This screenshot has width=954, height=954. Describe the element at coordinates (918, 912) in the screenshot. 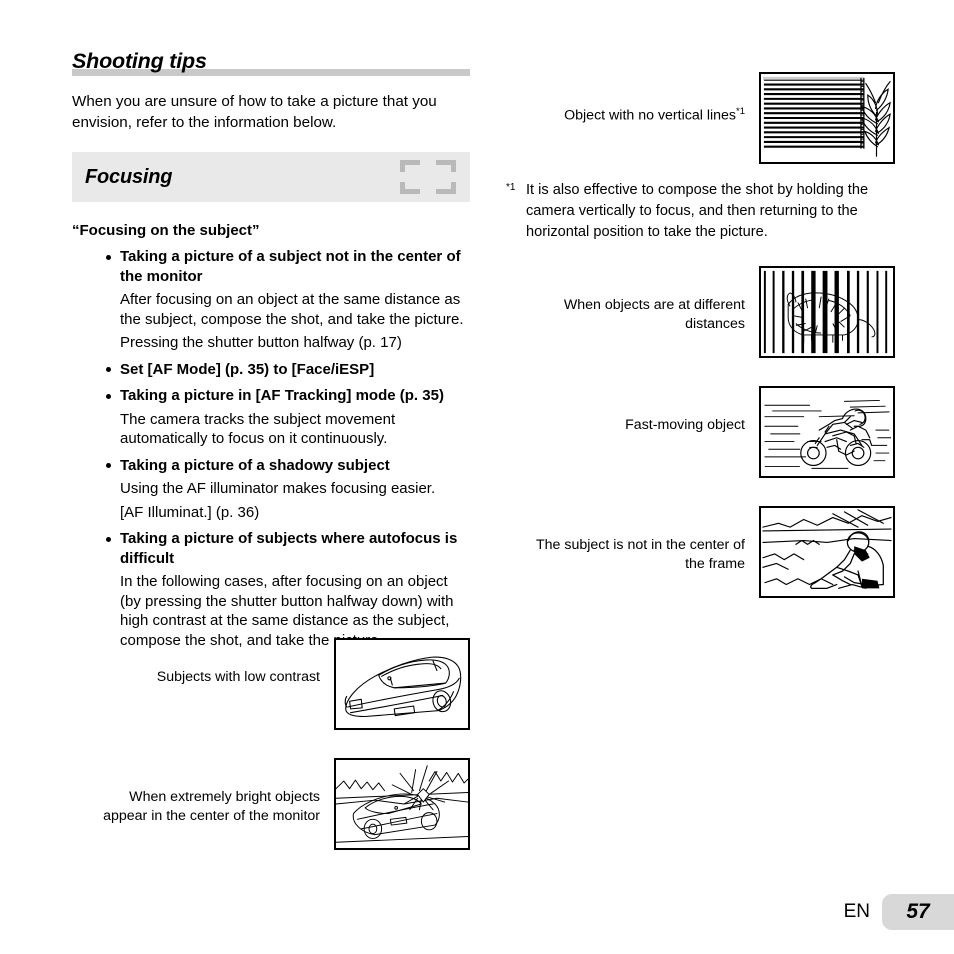

I see `page-number-badge: 57` at that location.